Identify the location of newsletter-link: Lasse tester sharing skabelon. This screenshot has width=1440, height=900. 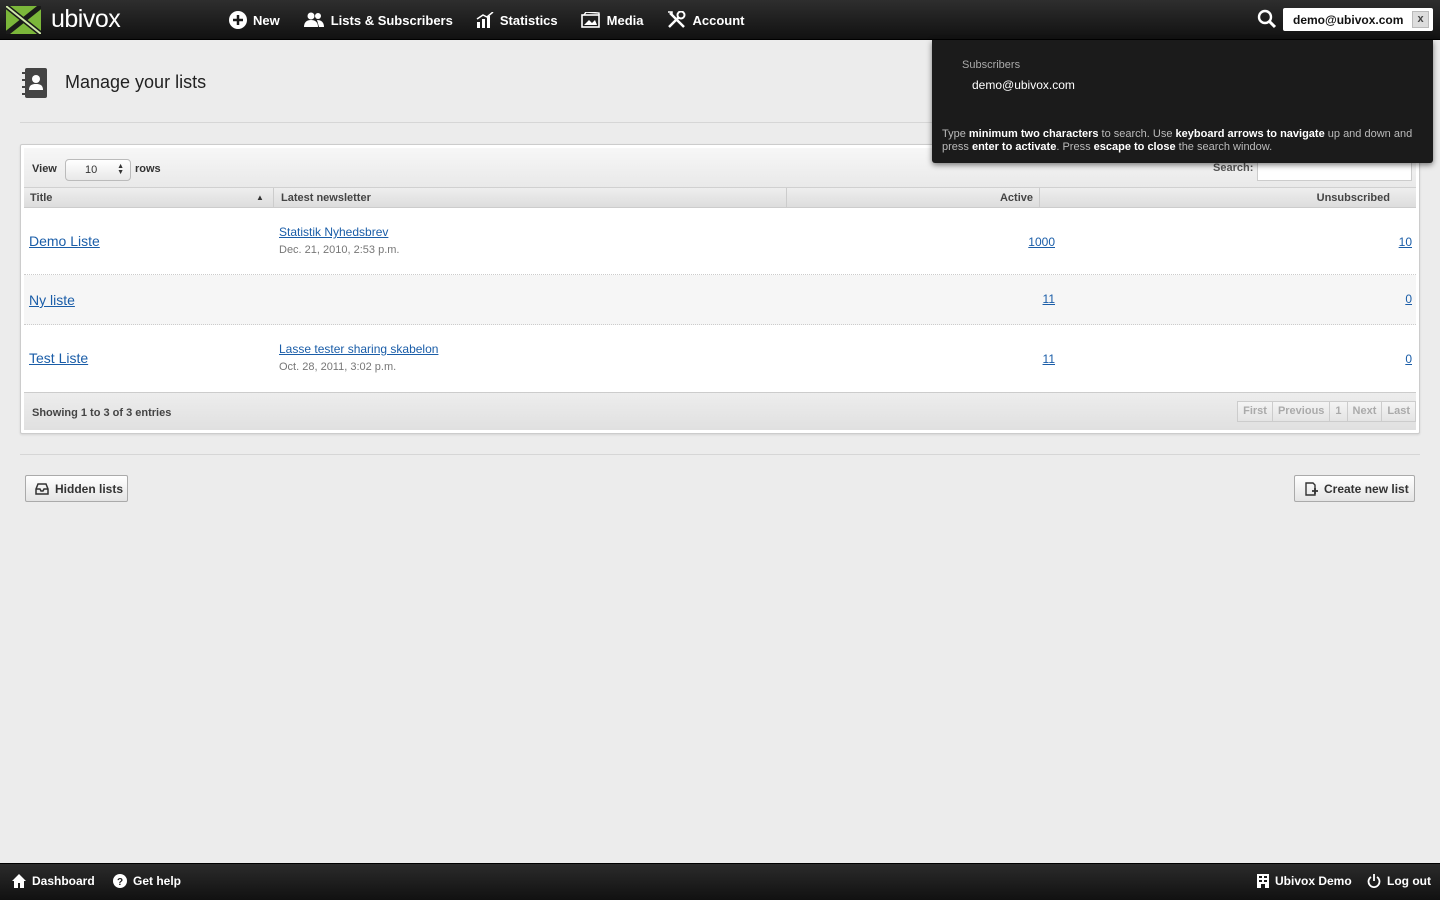
(358, 349).